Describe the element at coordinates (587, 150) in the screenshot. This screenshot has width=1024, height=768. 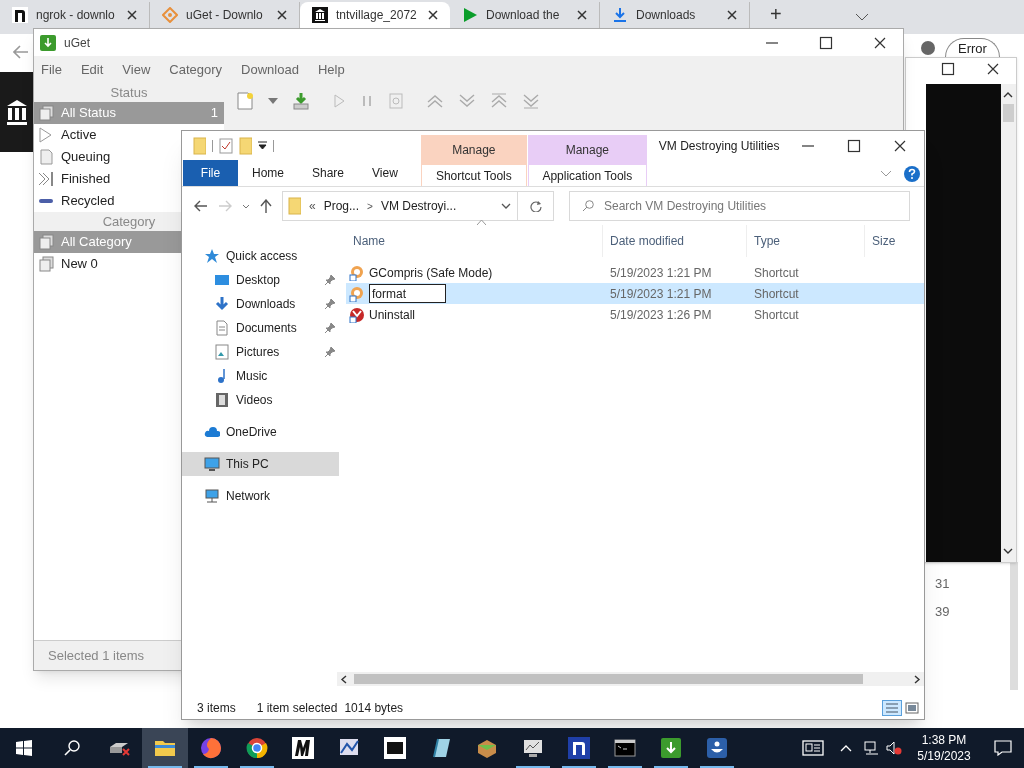
I see `context-tab-header: Manage` at that location.